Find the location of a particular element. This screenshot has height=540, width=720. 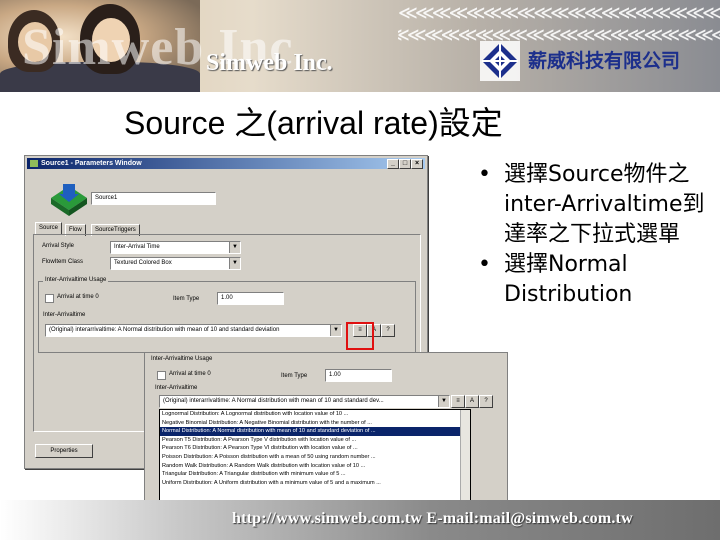

arrival-time0-checkbox is located at coordinates (49, 298).